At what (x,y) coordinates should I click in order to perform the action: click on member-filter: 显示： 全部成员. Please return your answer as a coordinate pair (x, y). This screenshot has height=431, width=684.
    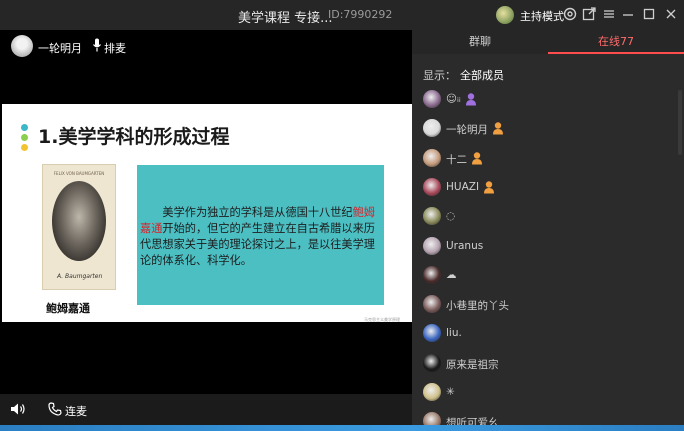
    Looking at the image, I should click on (463, 75).